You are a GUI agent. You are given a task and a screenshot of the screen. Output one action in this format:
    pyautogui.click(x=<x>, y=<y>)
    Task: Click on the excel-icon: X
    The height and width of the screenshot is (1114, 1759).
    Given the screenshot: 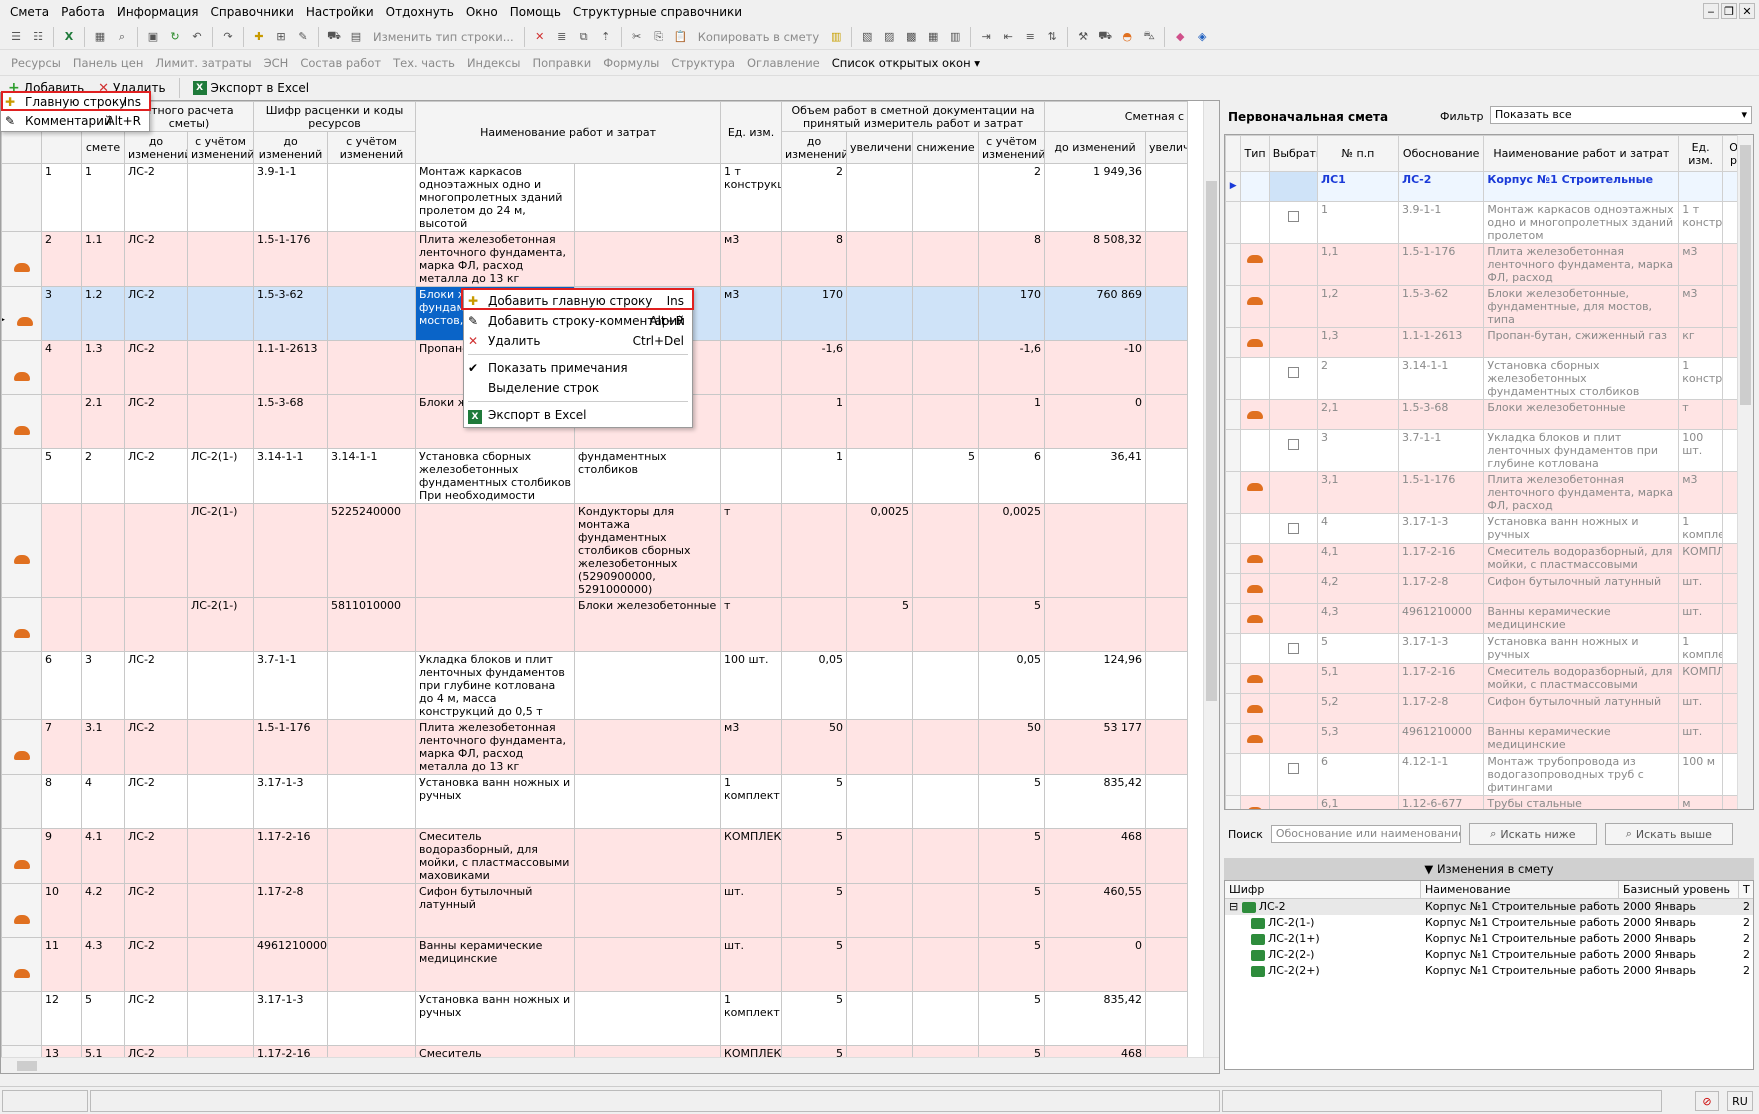 What is the action you would take?
    pyautogui.click(x=69, y=37)
    